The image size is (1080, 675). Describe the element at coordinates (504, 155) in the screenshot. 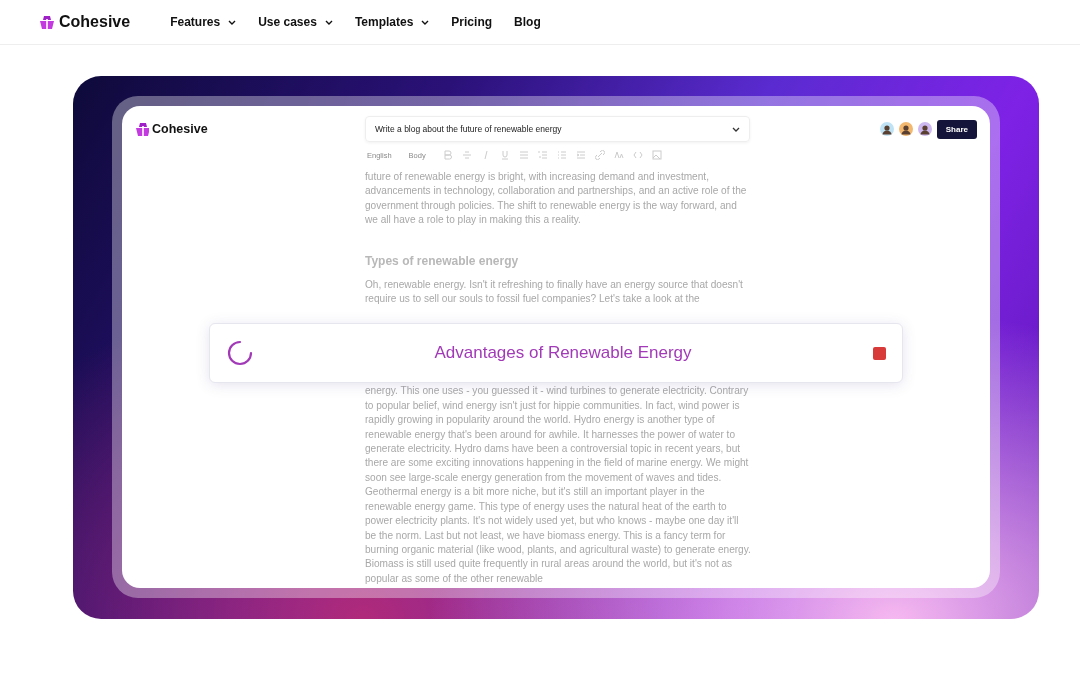

I see `underline-icon` at that location.